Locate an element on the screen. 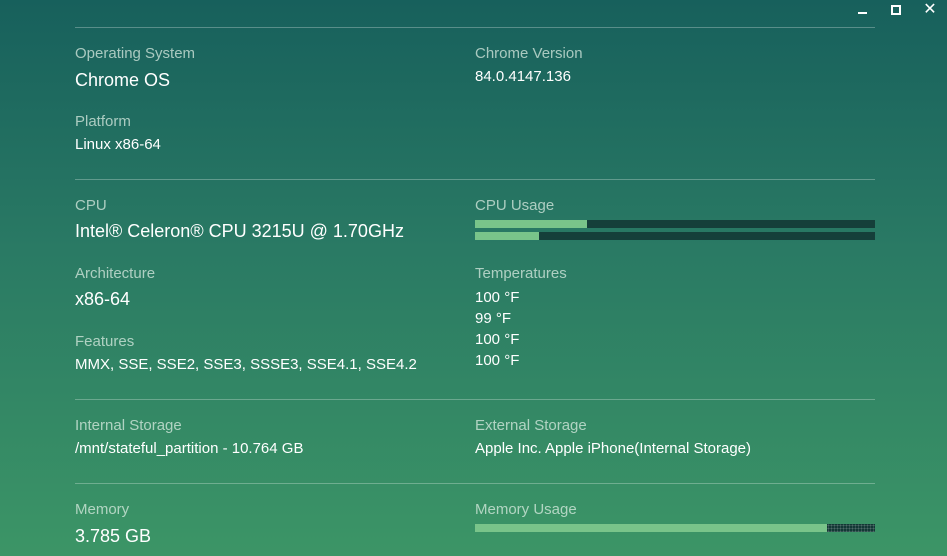  memory-usage-fill is located at coordinates (651, 528).